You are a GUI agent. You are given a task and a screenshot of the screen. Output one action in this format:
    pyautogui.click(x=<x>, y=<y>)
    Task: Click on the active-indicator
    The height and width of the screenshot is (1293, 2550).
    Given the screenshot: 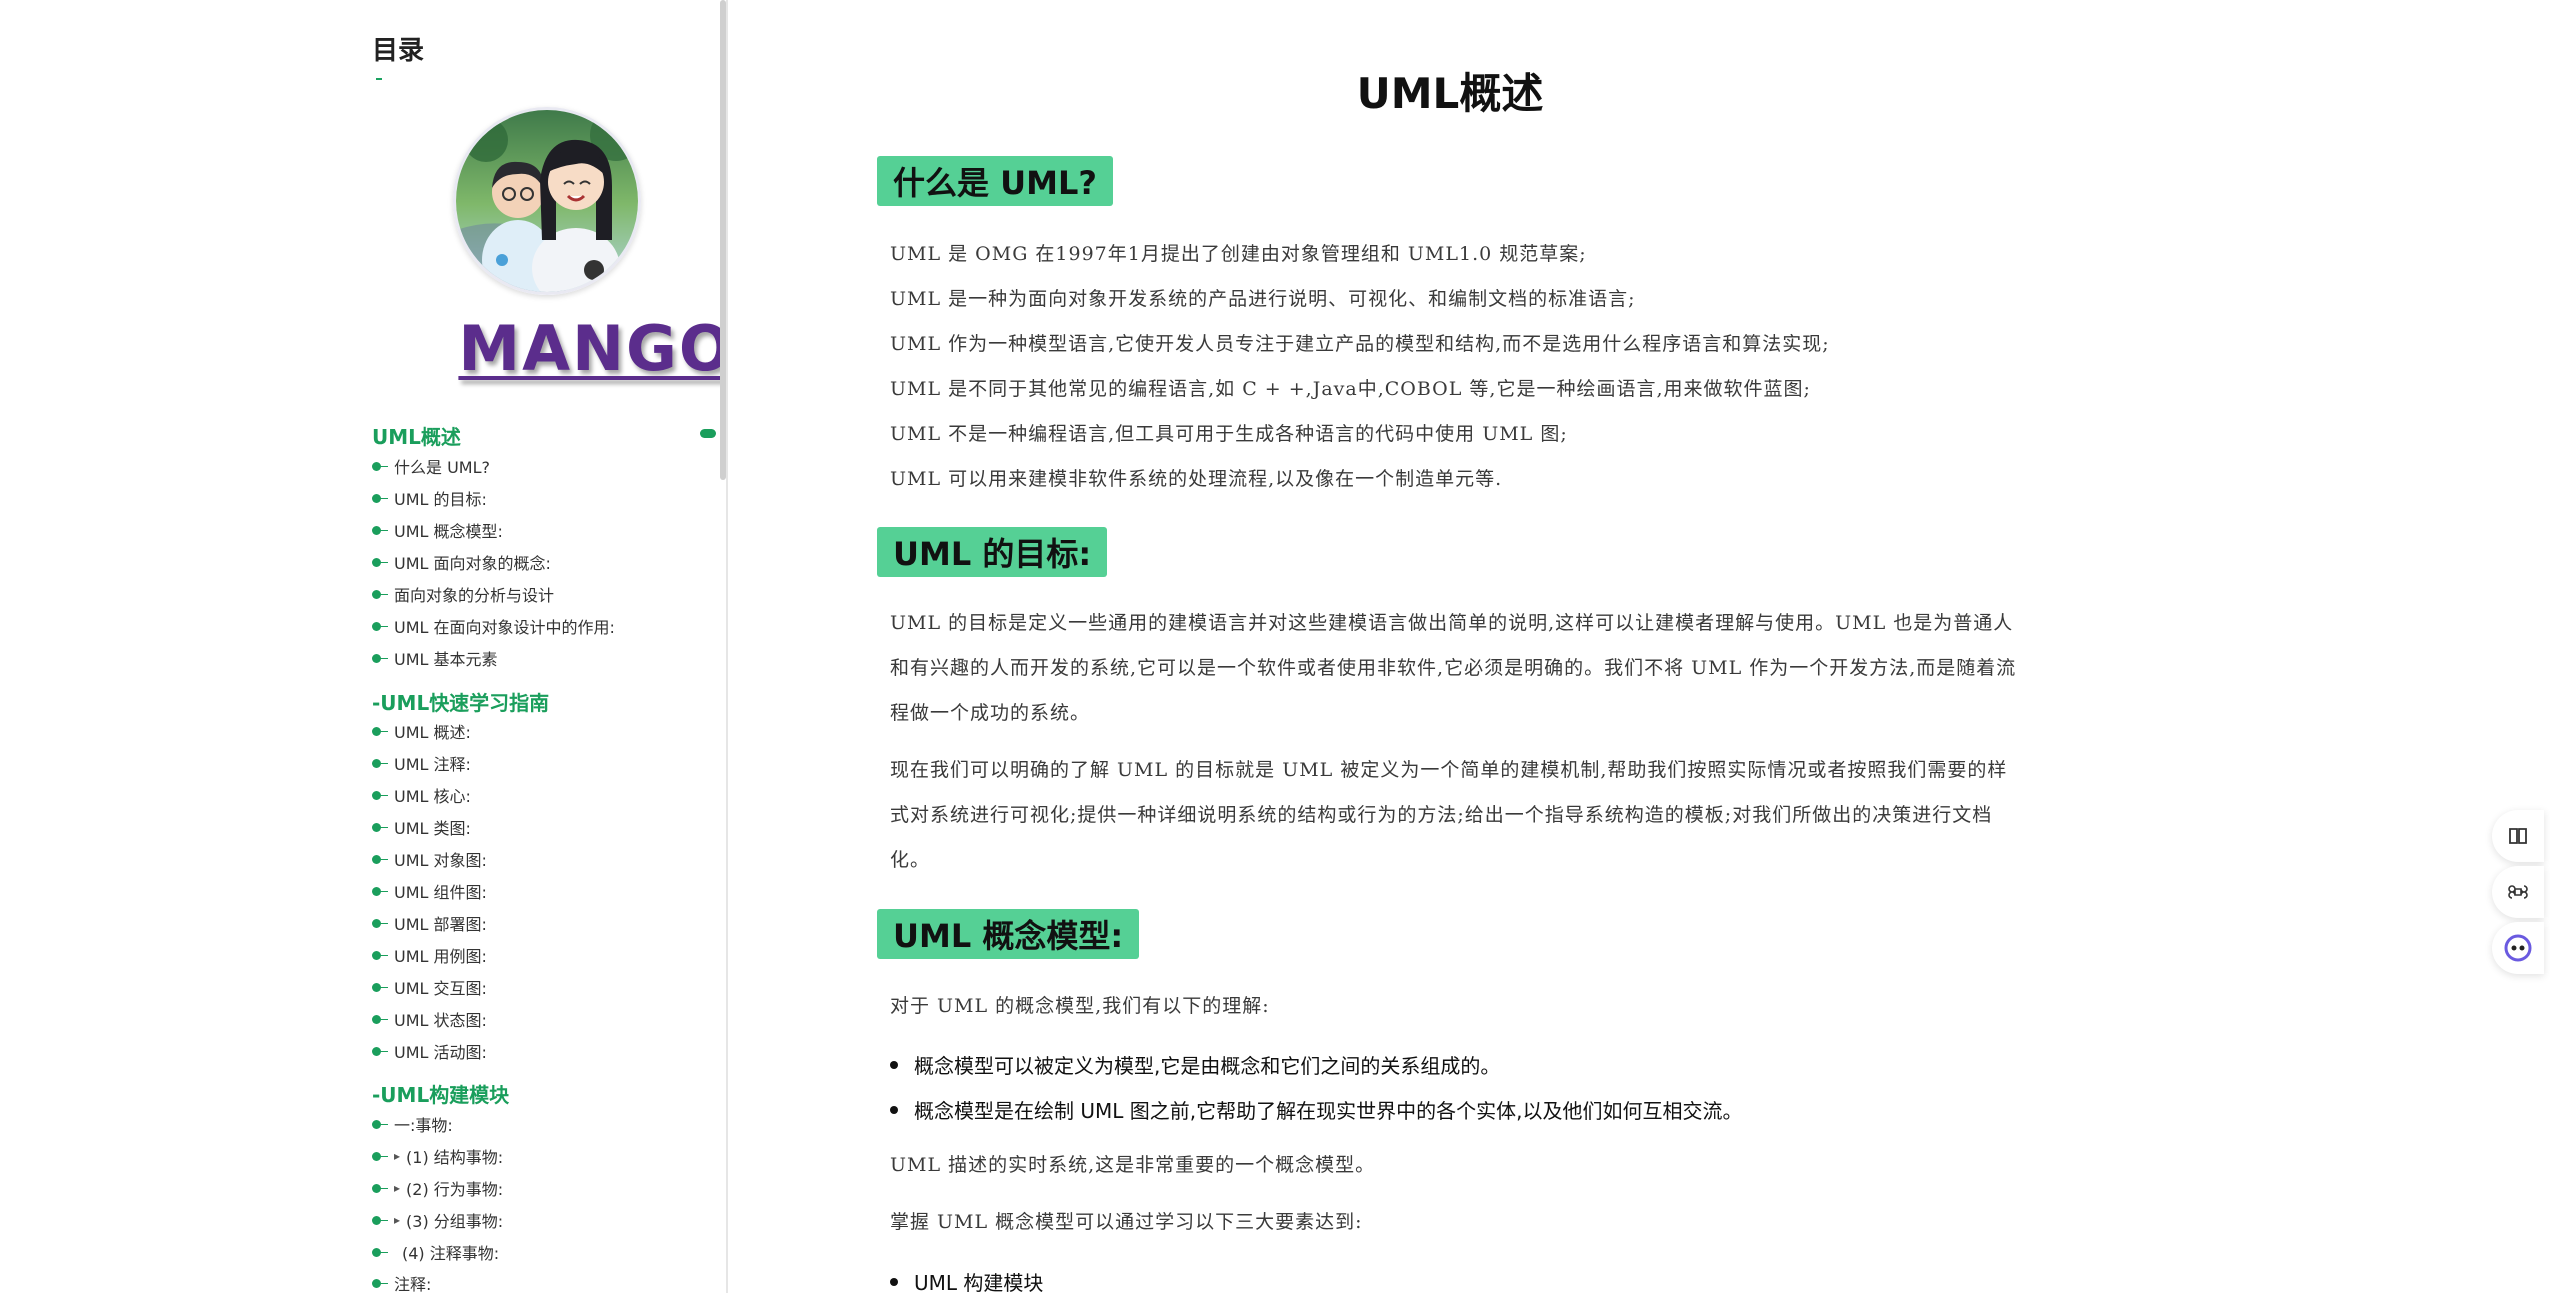 What is the action you would take?
    pyautogui.click(x=708, y=433)
    